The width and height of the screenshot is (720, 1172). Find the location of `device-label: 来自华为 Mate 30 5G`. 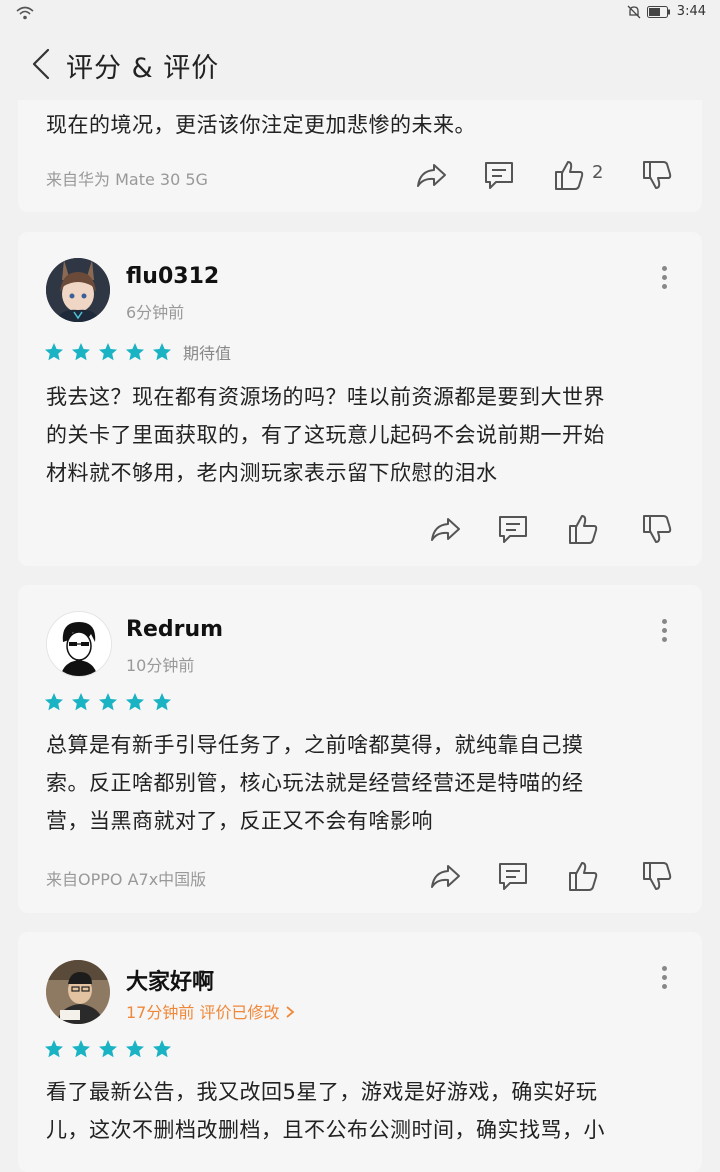

device-label: 来自华为 Mate 30 5G is located at coordinates (127, 179).